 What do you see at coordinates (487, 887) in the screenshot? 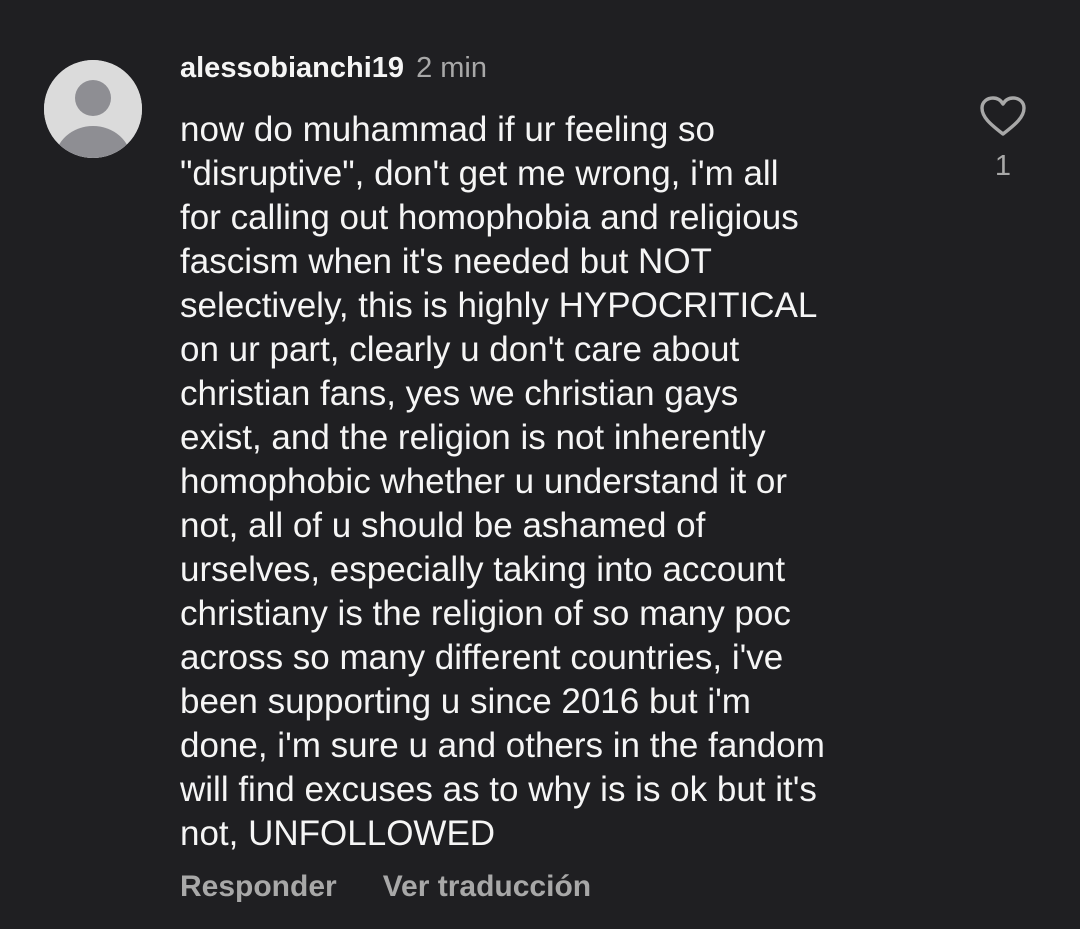
I see `see-translation-button: Ver traducción` at bounding box center [487, 887].